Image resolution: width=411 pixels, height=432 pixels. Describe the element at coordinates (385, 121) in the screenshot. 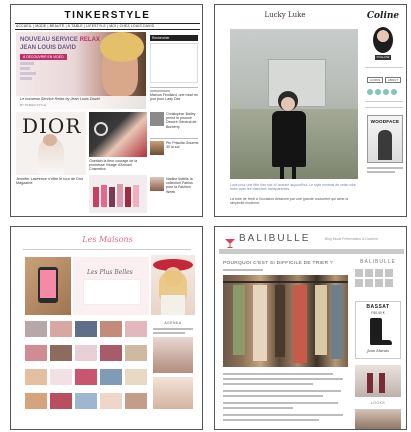

I see `magazine-title: WOODFACE` at that location.